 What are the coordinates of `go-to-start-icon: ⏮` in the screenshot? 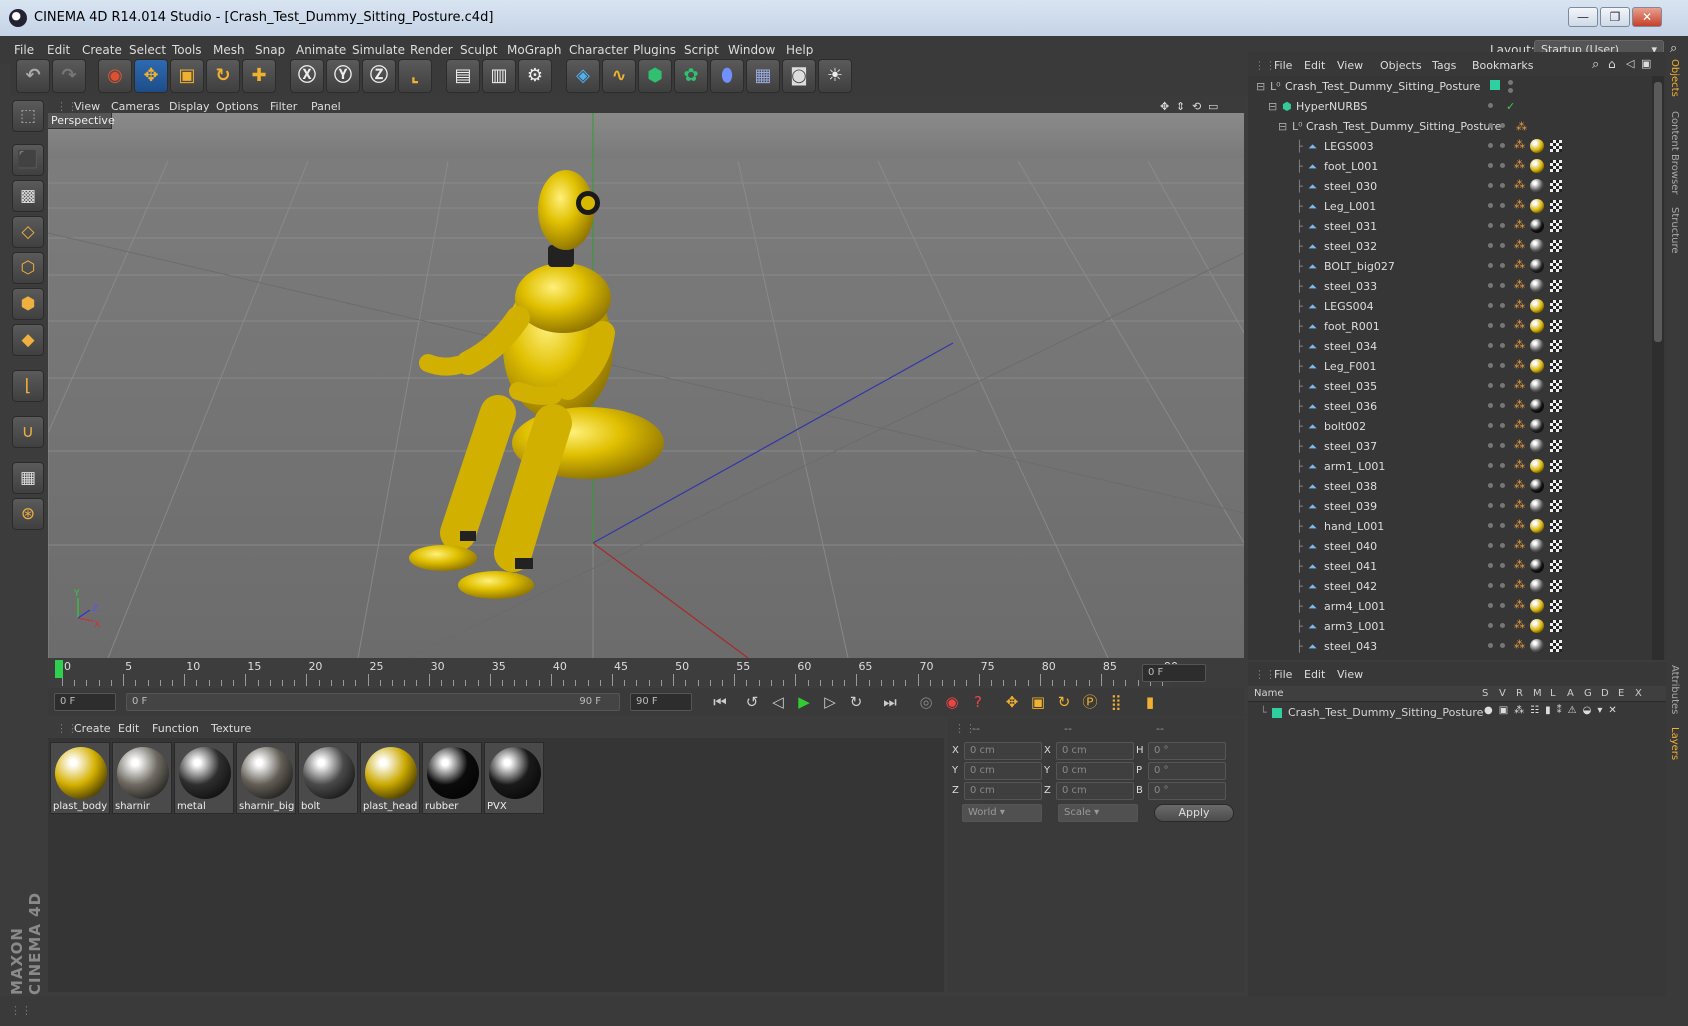 It's located at (720, 702).